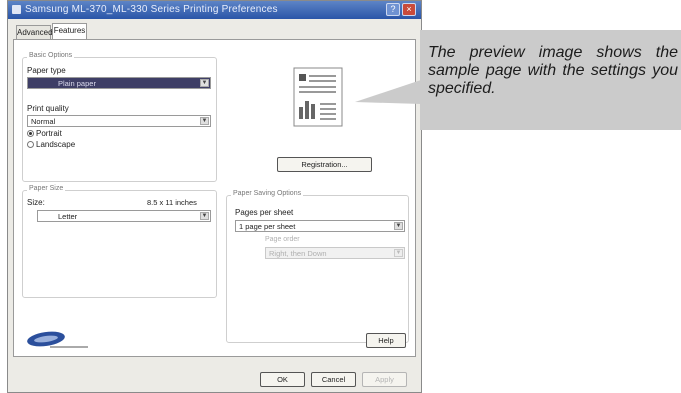  I want to click on basic-options-label: Basic Options, so click(51, 55).